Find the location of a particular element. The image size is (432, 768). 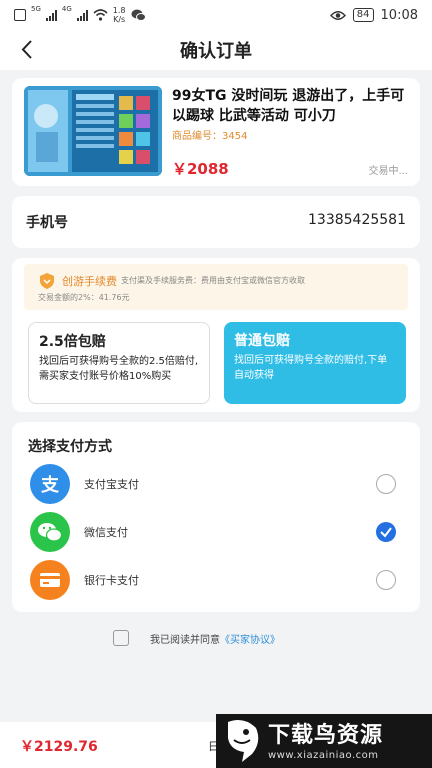

nav-bar: 确认订单 is located at coordinates (216, 50).